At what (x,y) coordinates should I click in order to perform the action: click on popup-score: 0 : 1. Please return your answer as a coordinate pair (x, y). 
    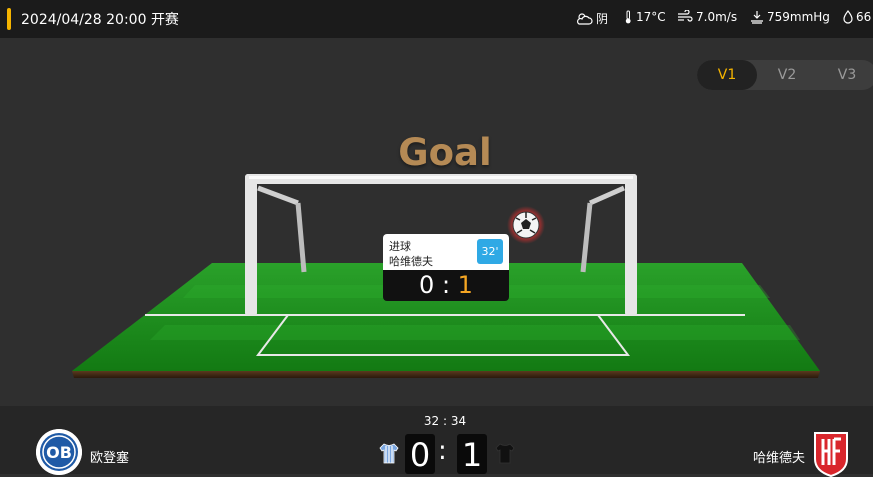
    Looking at the image, I should click on (446, 285).